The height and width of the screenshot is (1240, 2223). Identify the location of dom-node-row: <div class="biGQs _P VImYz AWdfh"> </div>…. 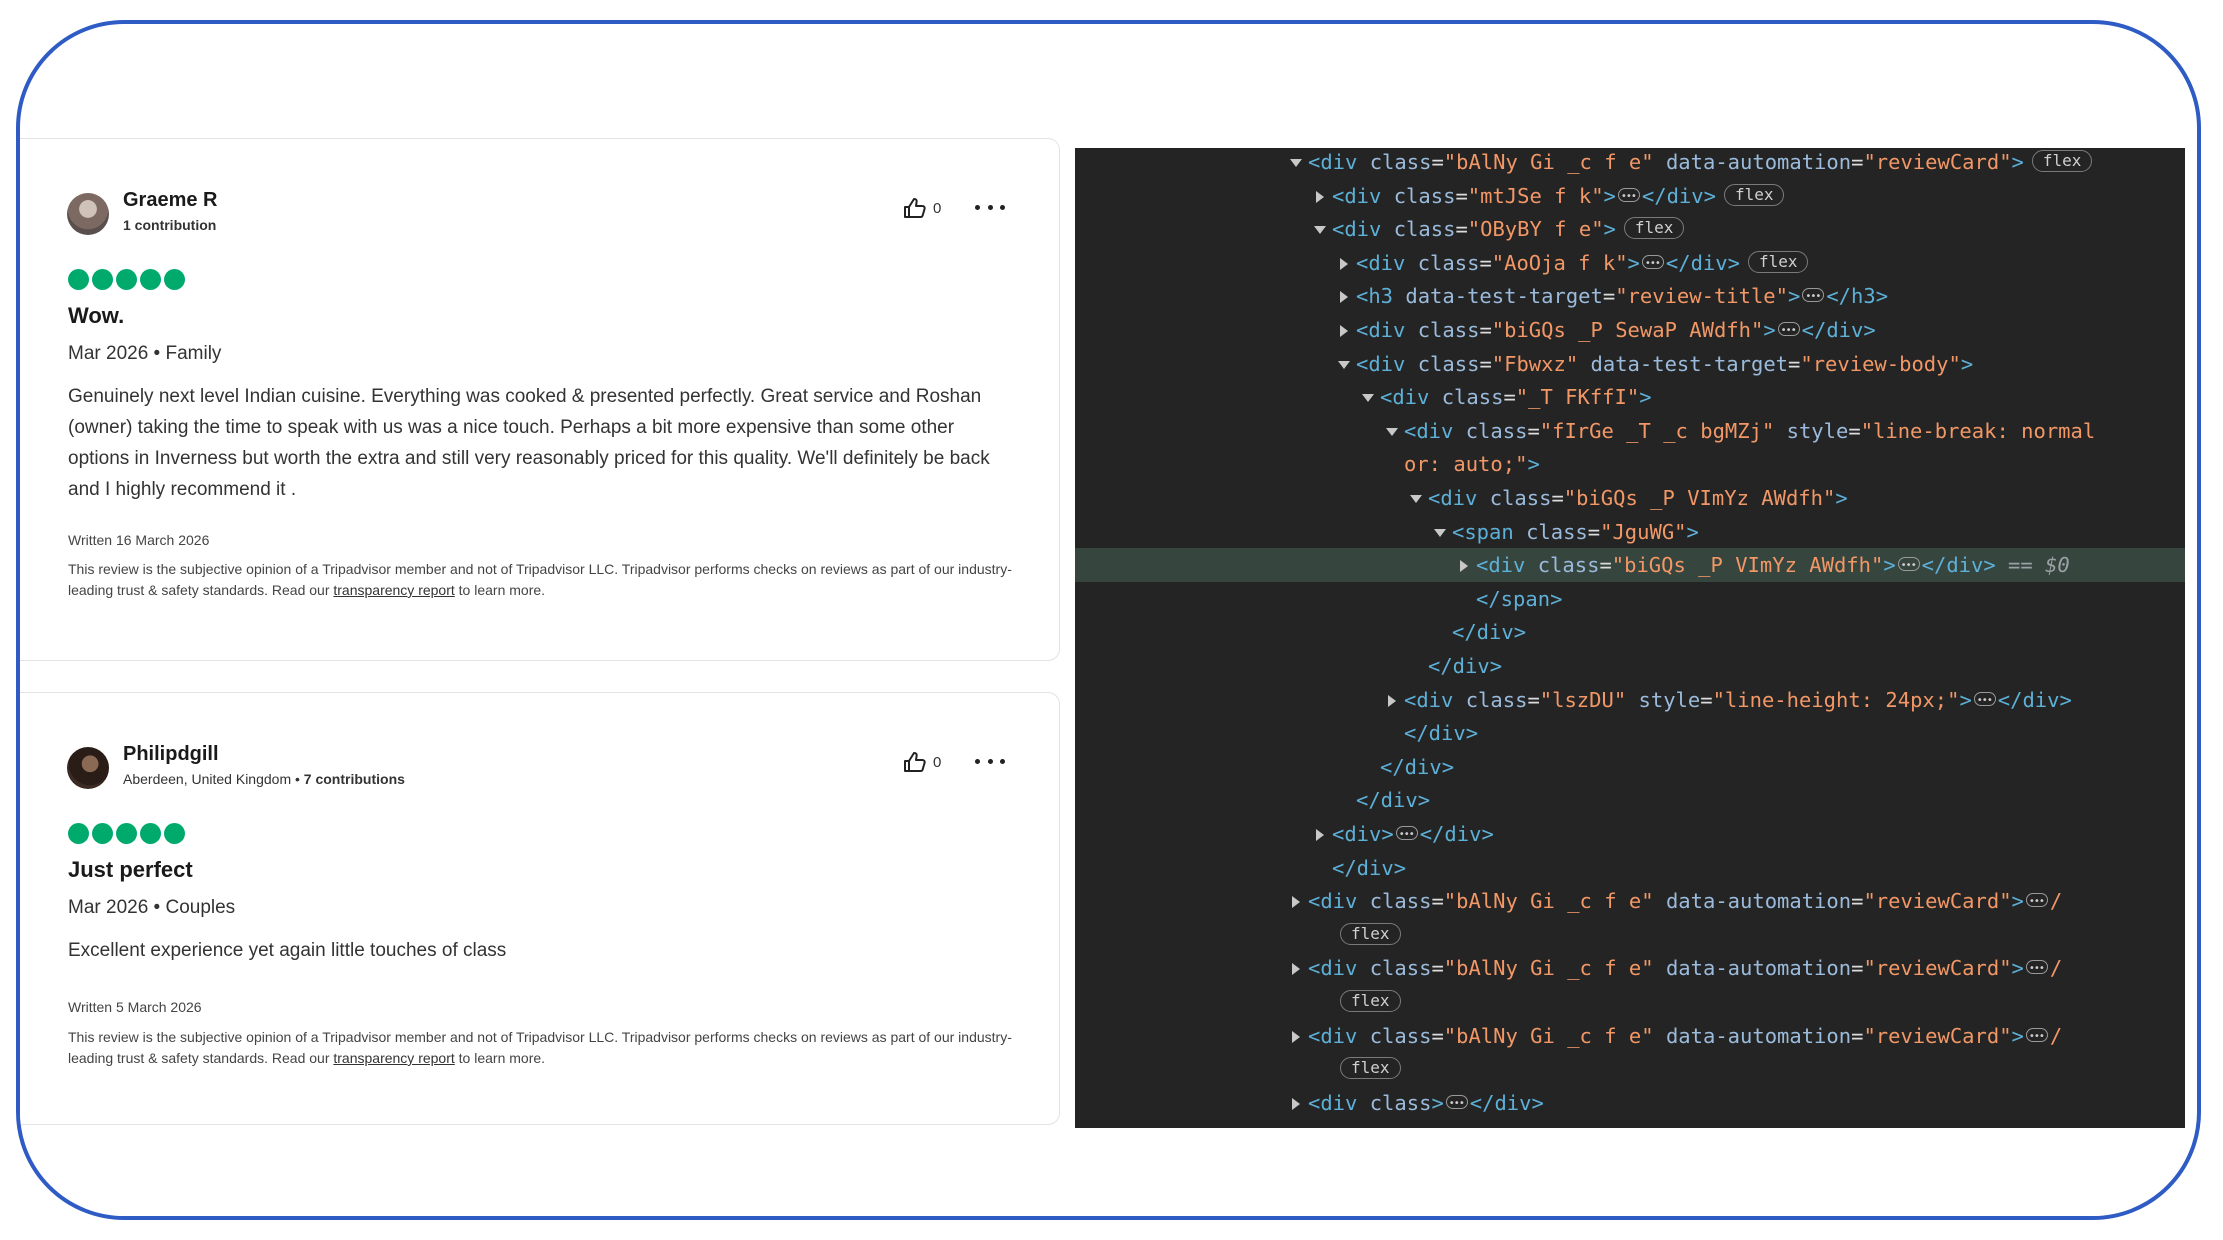
(1630, 565).